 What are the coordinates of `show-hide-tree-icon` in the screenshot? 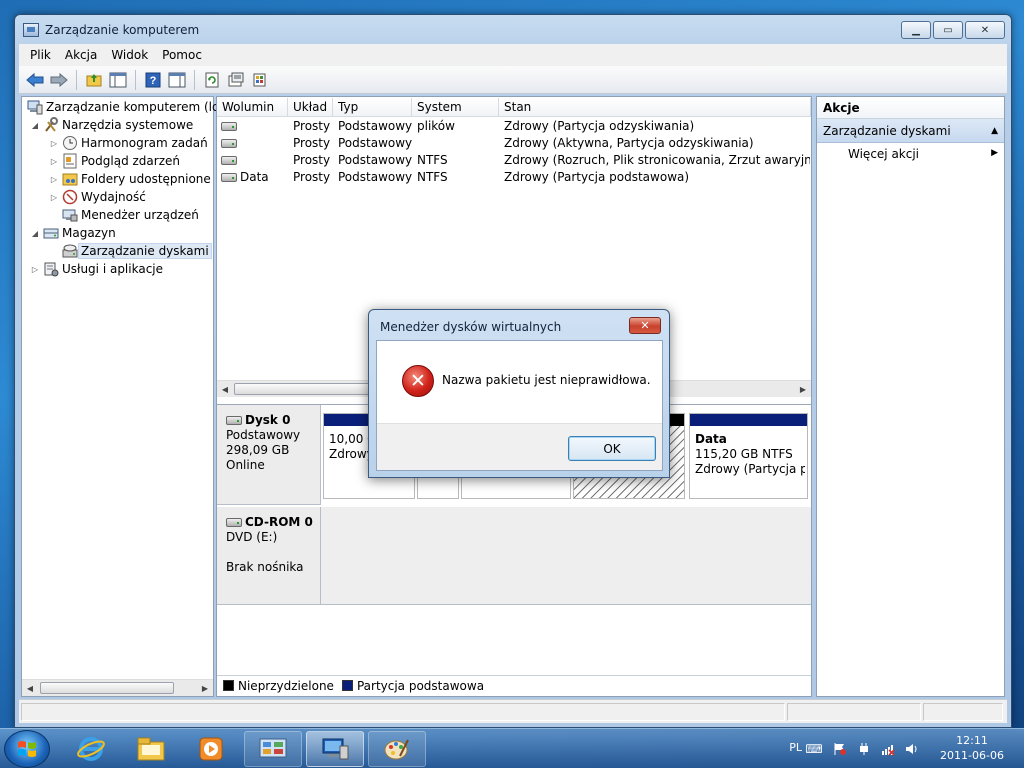 It's located at (118, 80).